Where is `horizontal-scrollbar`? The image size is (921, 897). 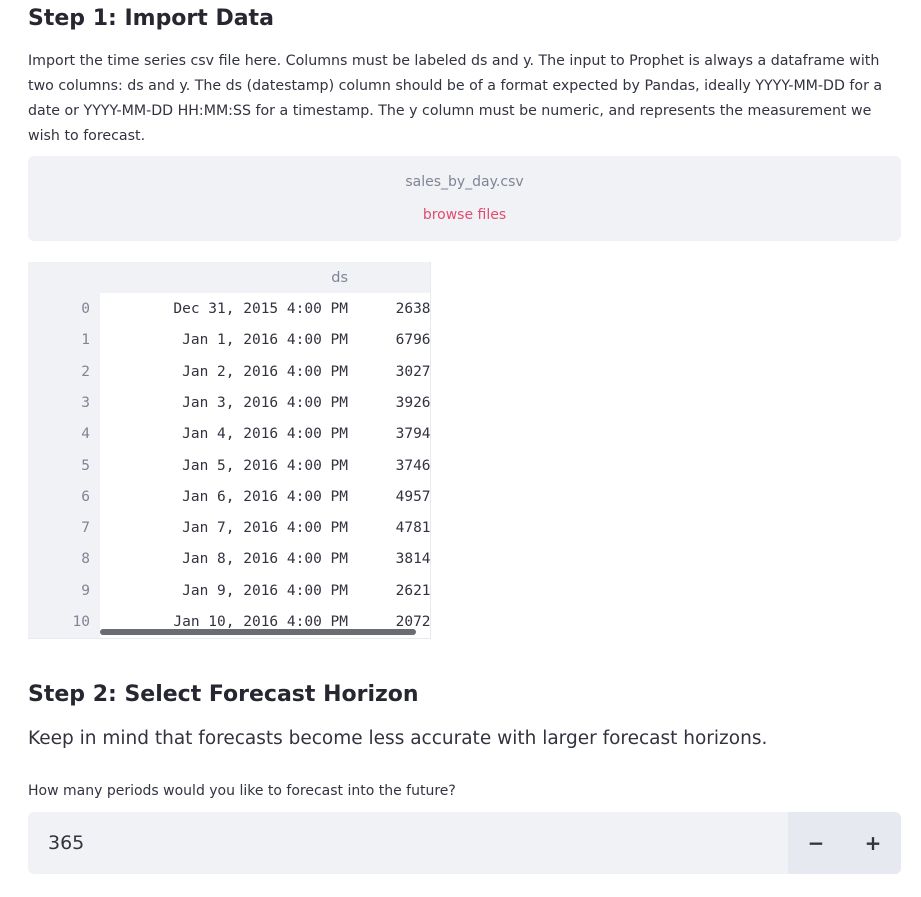 horizontal-scrollbar is located at coordinates (258, 632).